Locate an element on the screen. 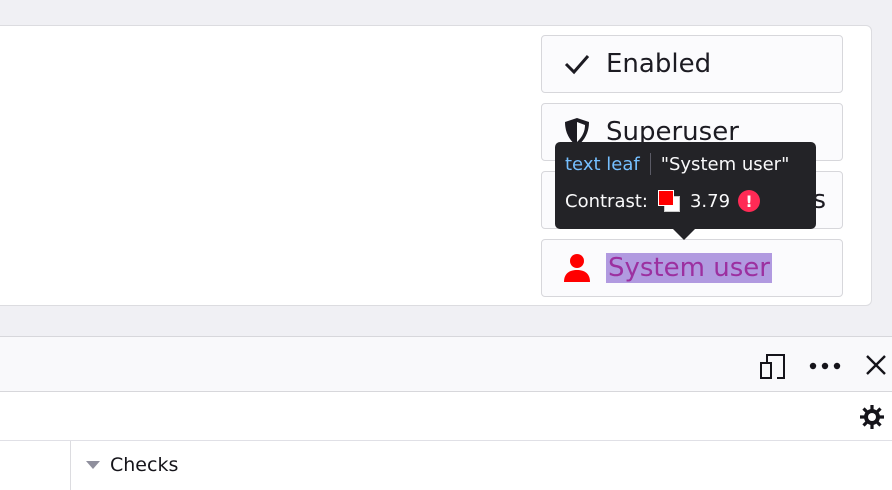  responsive-design-icon is located at coordinates (773, 366).